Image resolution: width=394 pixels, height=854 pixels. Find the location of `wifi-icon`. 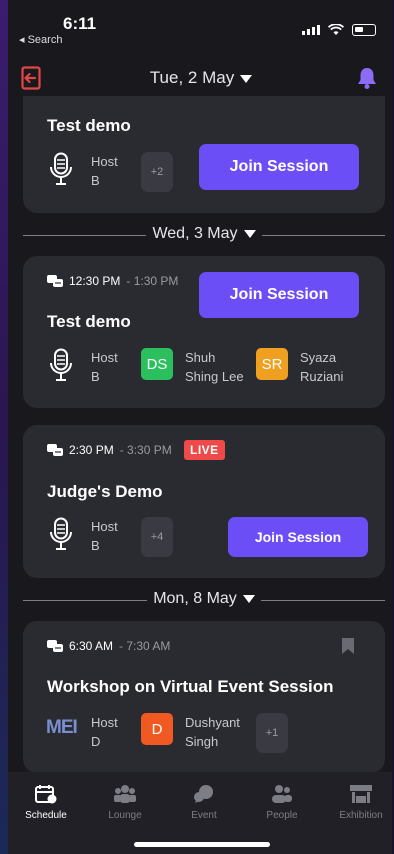

wifi-icon is located at coordinates (336, 29).